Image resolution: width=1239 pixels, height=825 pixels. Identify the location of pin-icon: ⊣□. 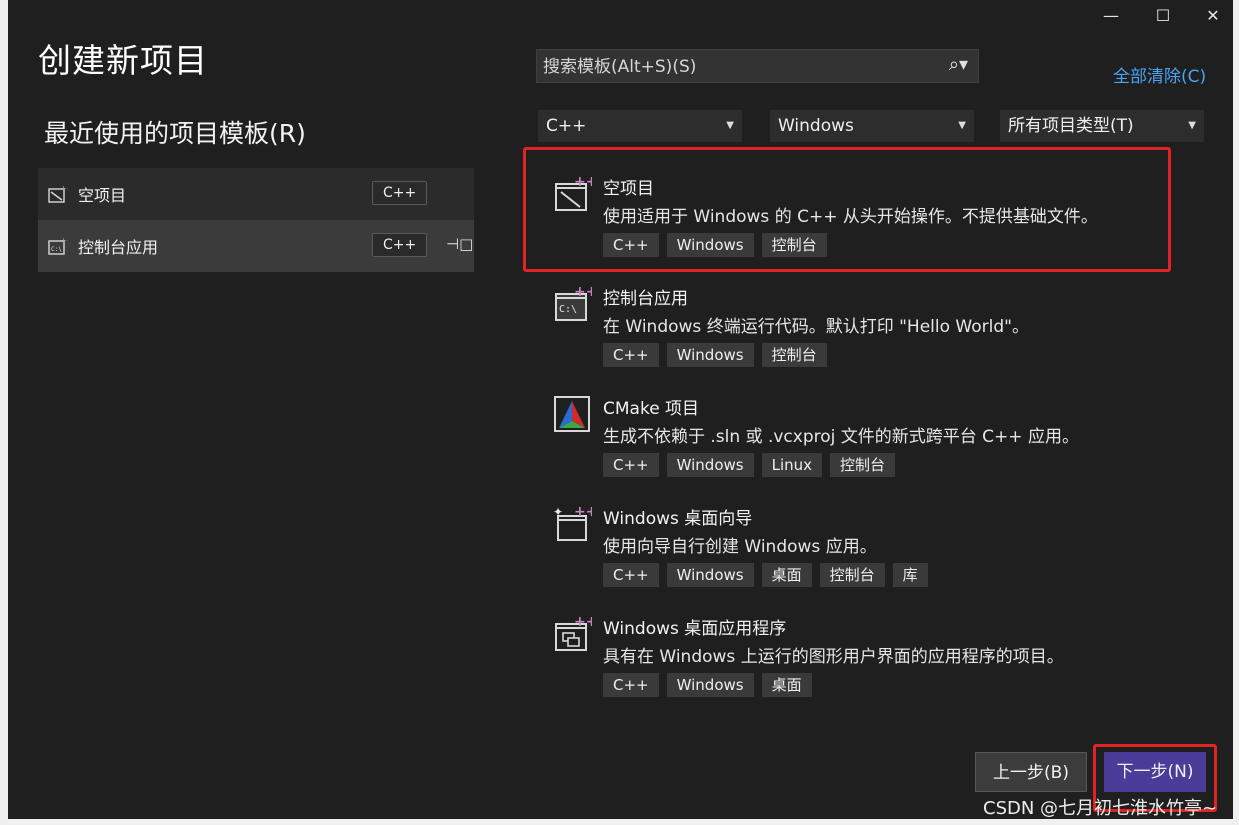
(459, 244).